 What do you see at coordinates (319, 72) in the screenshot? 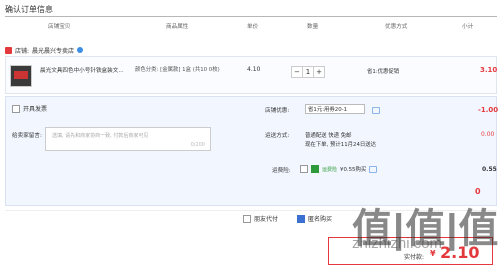
I see `qty-plus-button: +` at bounding box center [319, 72].